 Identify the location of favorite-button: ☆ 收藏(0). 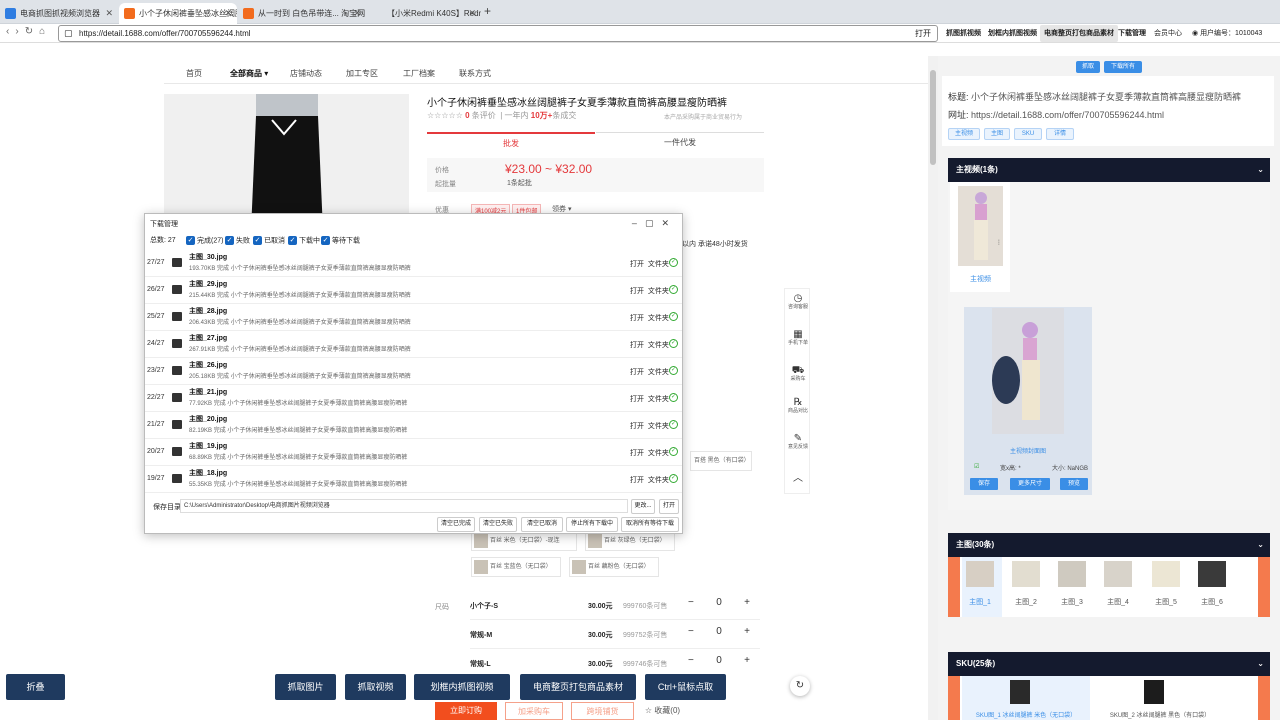
(662, 711).